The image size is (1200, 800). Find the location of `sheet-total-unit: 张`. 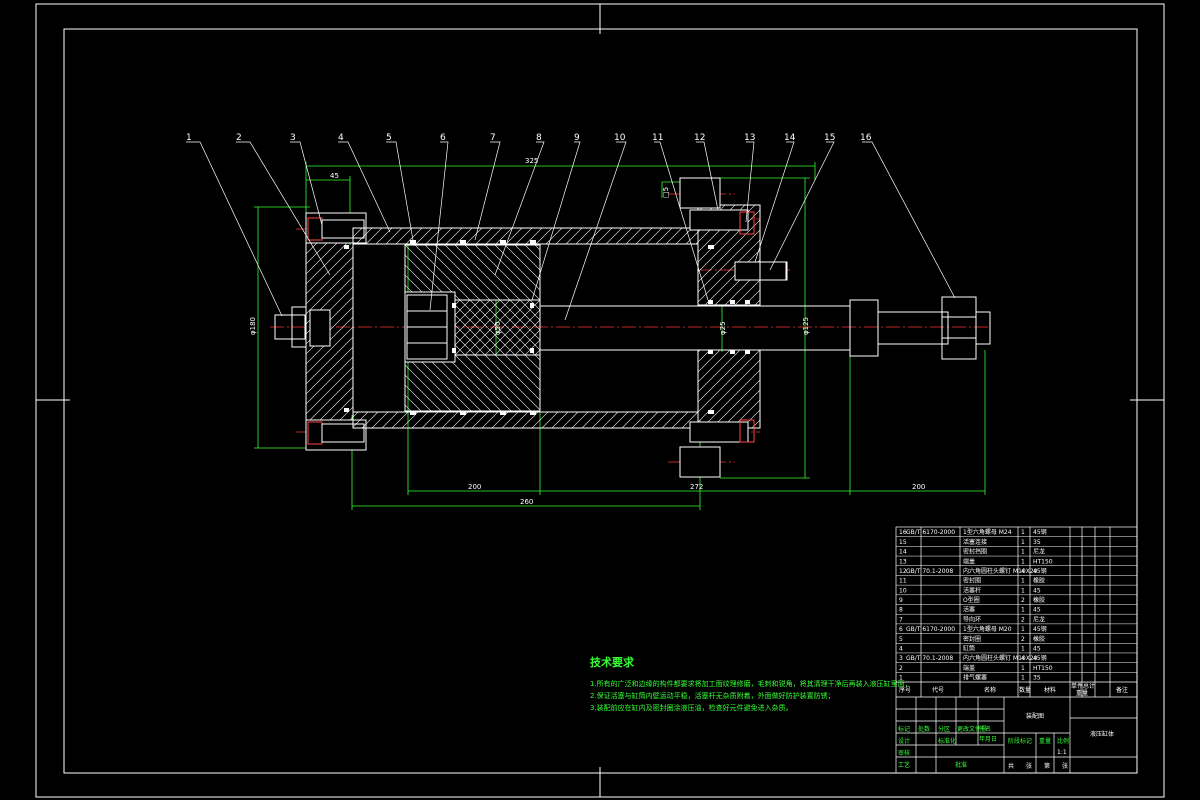

sheet-total-unit: 张 is located at coordinates (1029, 766).